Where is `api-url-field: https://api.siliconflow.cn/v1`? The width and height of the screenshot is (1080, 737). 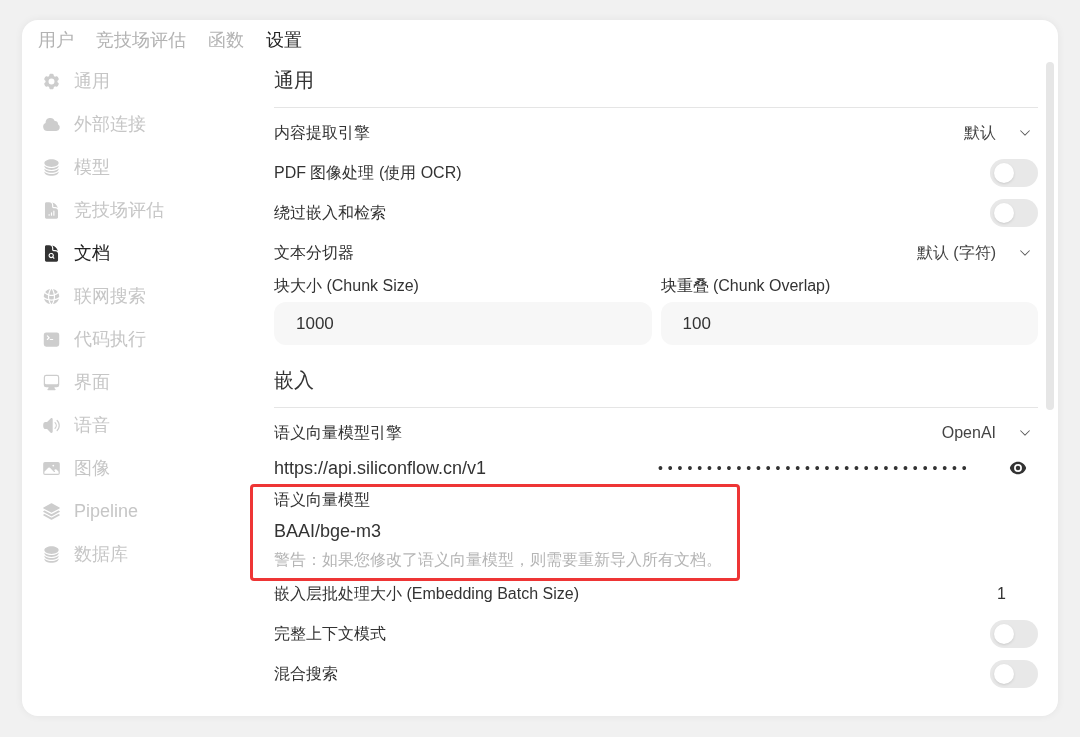 api-url-field: https://api.siliconflow.cn/v1 is located at coordinates (459, 468).